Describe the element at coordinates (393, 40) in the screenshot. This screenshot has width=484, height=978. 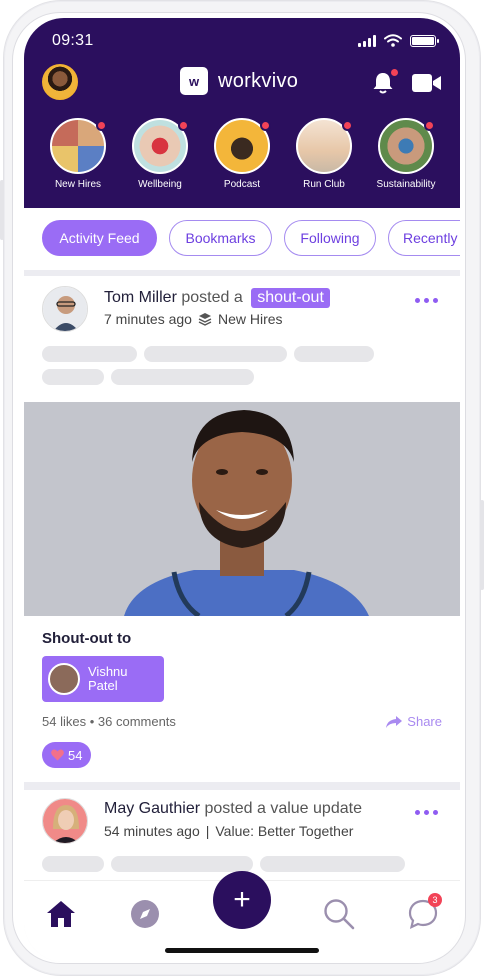
I see `wifi-icon` at that location.